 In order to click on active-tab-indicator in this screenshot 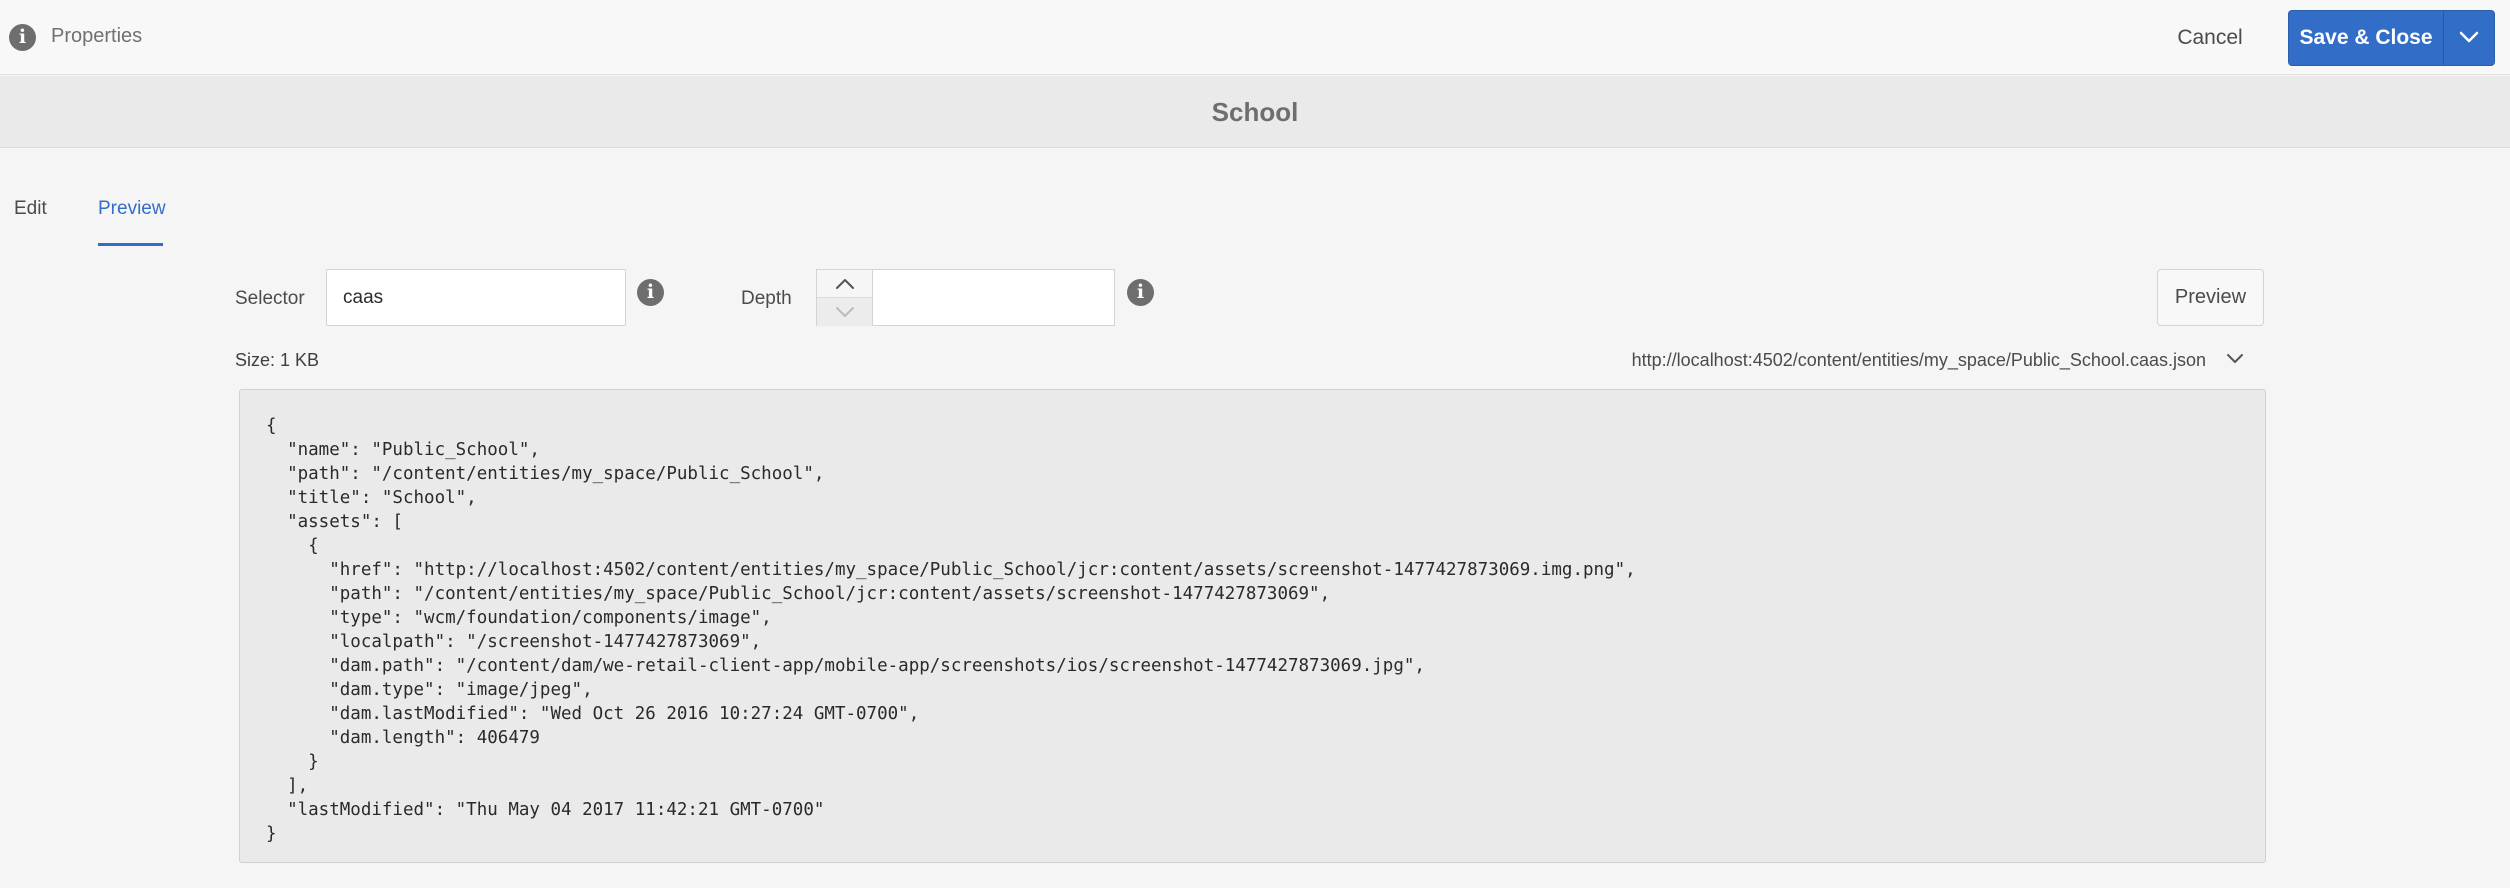, I will do `click(130, 244)`.